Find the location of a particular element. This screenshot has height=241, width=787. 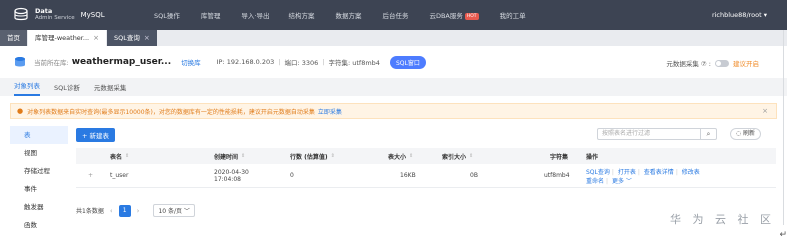

nav-db-management: 库管理 is located at coordinates (211, 15).